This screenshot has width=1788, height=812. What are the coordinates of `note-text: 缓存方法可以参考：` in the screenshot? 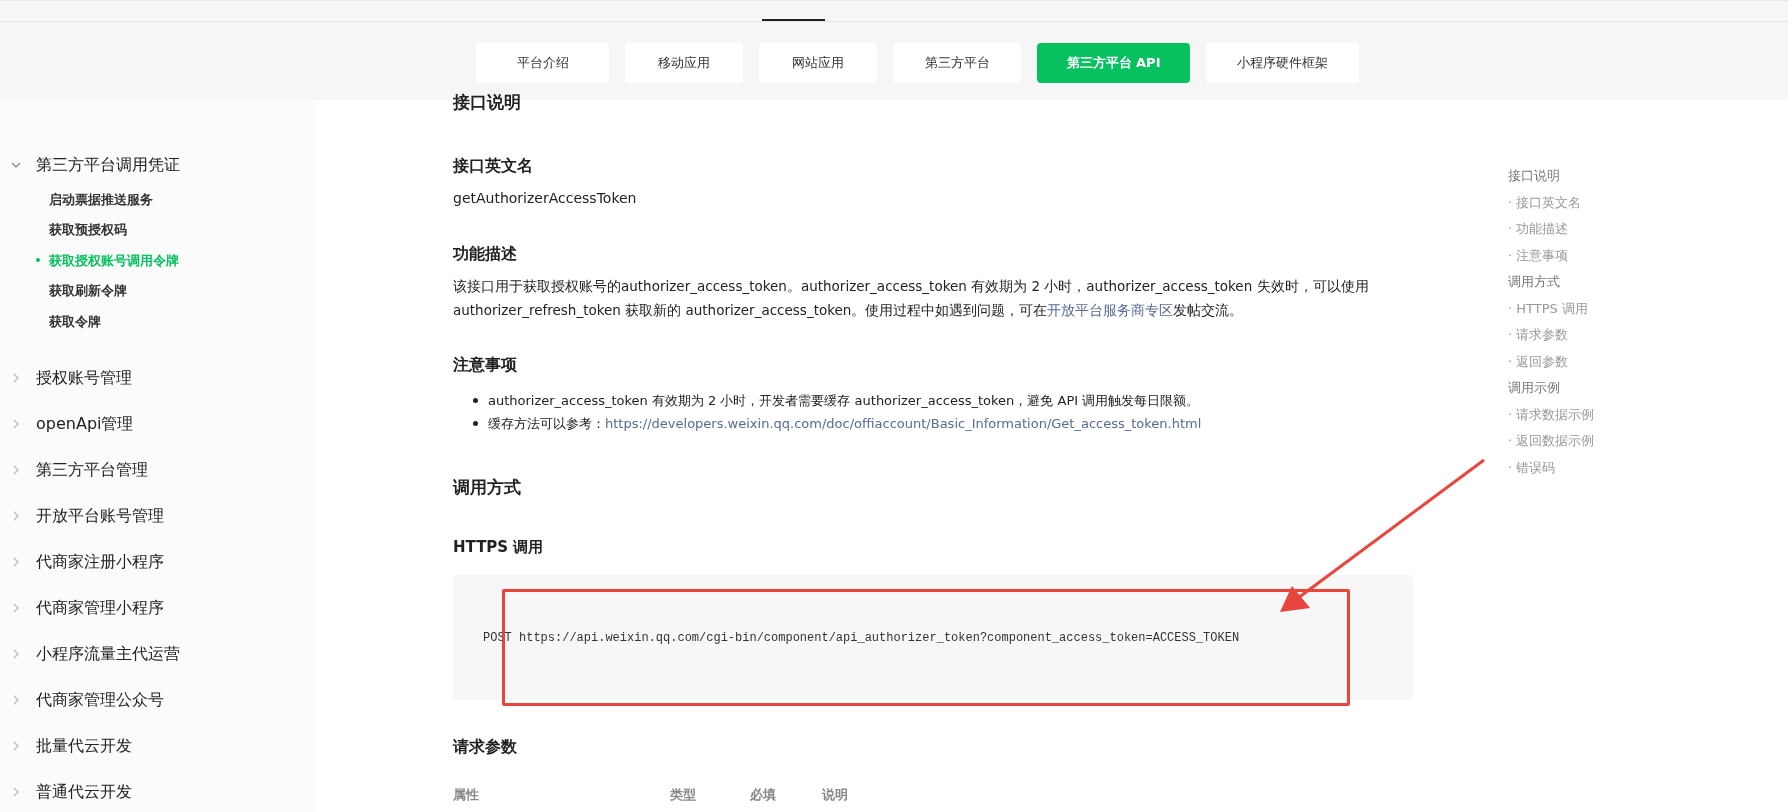 It's located at (546, 423).